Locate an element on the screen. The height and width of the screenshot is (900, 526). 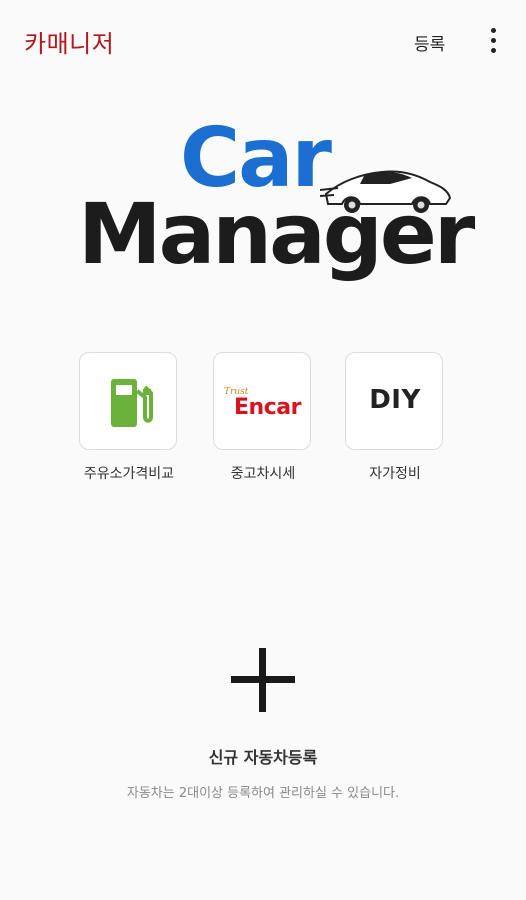
more-vertical-icon is located at coordinates (494, 41).